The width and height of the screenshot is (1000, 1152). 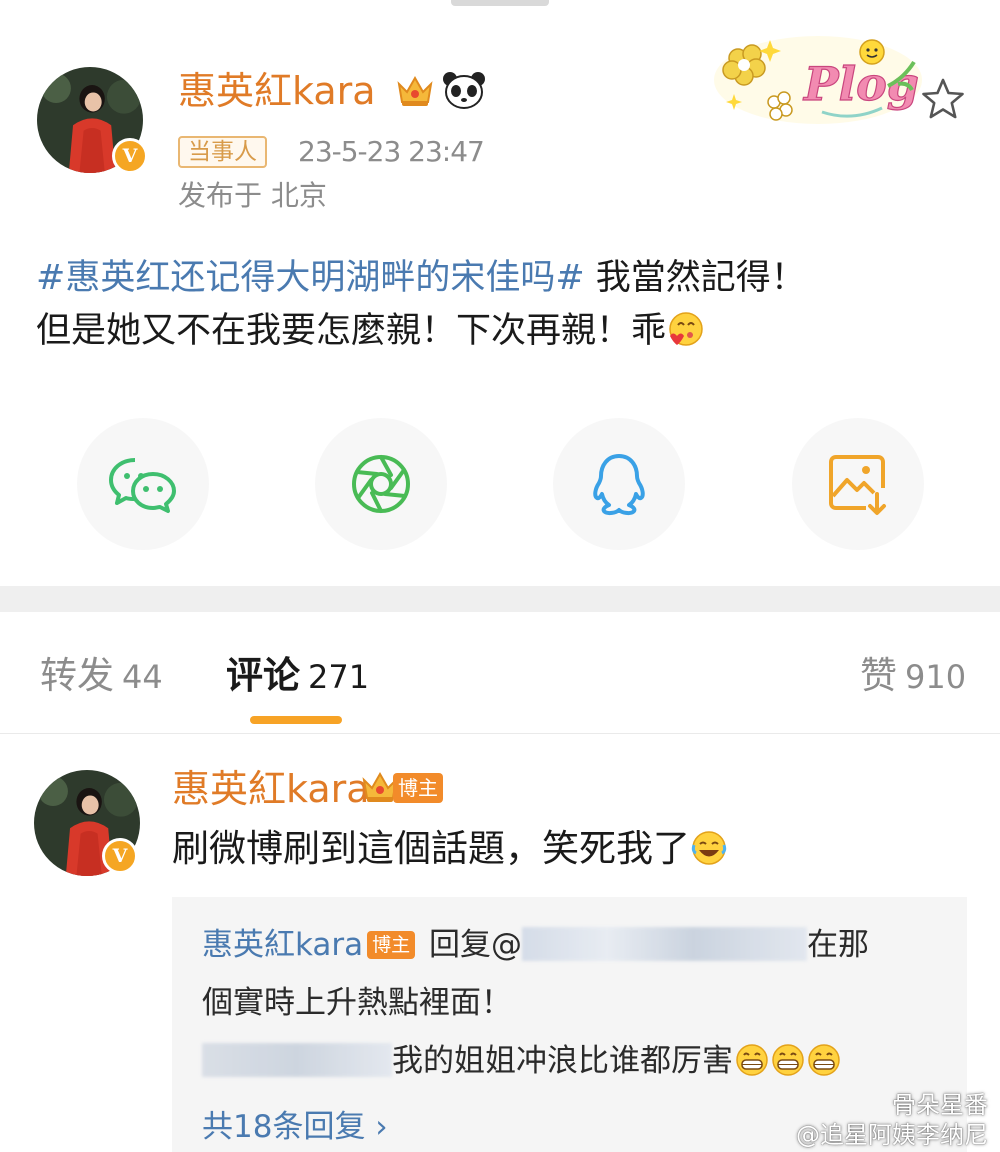 I want to click on drag-handle, so click(x=500, y=3).